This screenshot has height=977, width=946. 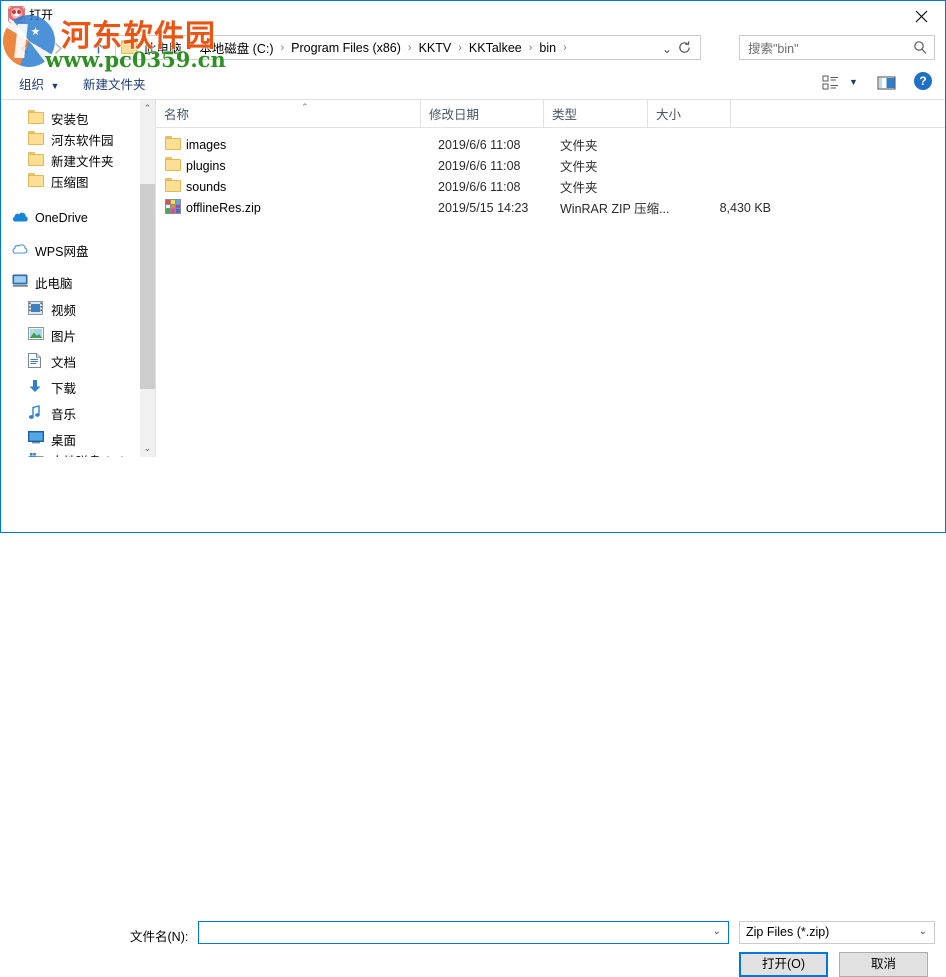 What do you see at coordinates (783, 964) in the screenshot?
I see `open-button: 打开(O)` at bounding box center [783, 964].